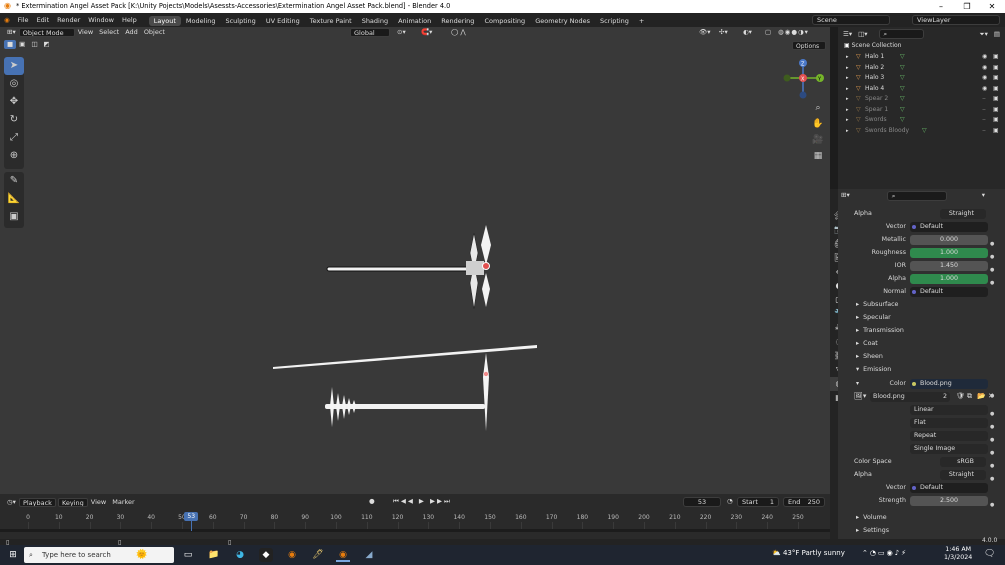 Image resolution: width=1005 pixels, height=565 pixels. I want to click on tab-texture-paint: Texture Paint, so click(331, 21).